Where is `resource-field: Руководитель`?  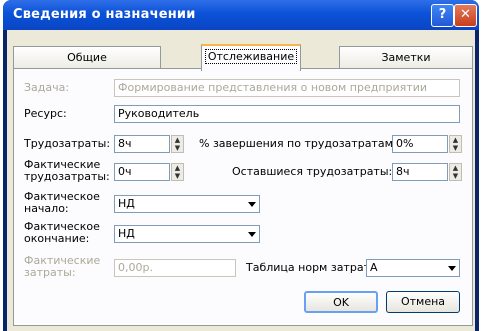
resource-field: Руководитель is located at coordinates (287, 114).